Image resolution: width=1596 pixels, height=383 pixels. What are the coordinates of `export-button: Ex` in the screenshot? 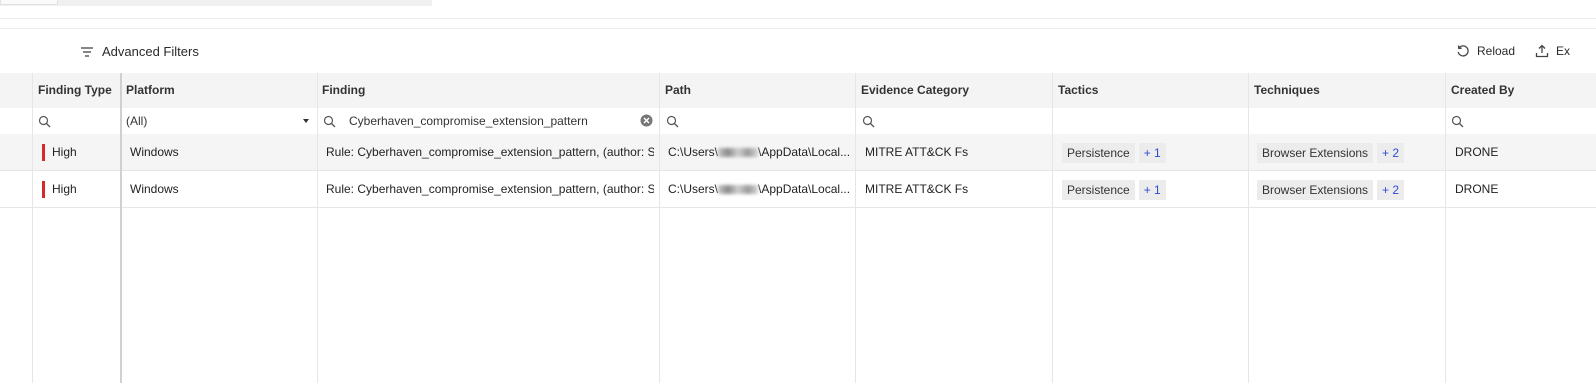 It's located at (1552, 51).